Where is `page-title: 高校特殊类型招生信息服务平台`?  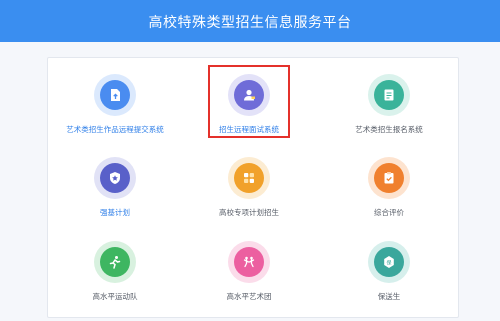
page-title: 高校特殊类型招生信息服务平台 is located at coordinates (250, 23).